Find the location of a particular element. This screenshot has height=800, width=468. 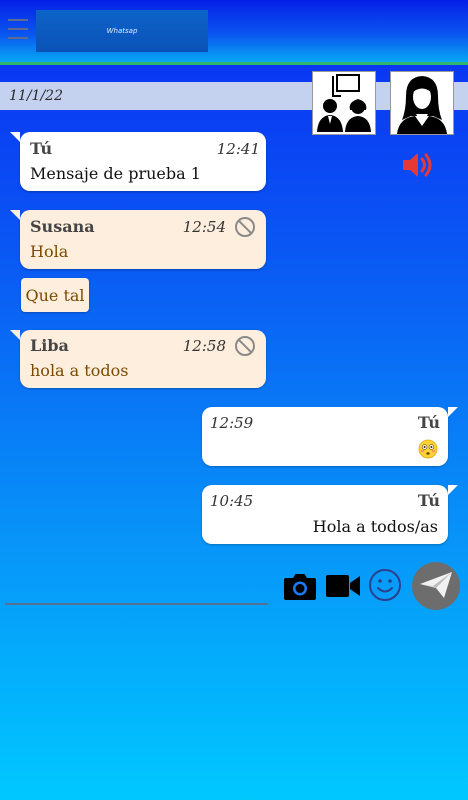

app-logo-text: Whatsap is located at coordinates (122, 31).